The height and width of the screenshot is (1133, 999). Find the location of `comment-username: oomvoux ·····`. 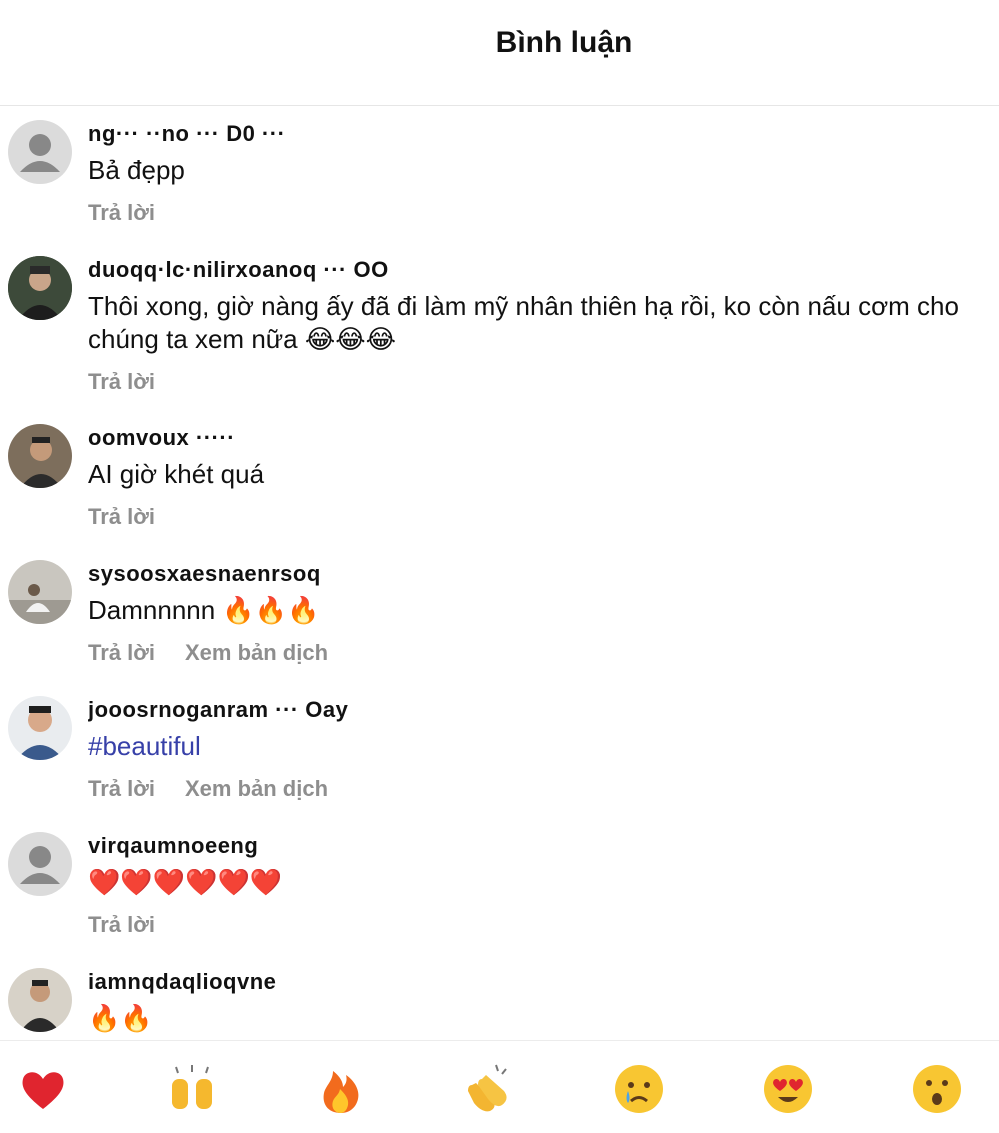

comment-username: oomvoux ····· is located at coordinates (539, 438).